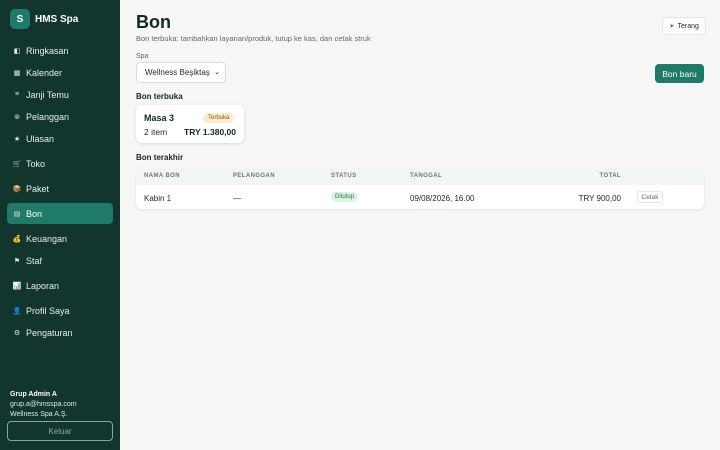  Describe the element at coordinates (48, 116) in the screenshot. I see `sidebar-item-label: Pelanggan` at that location.